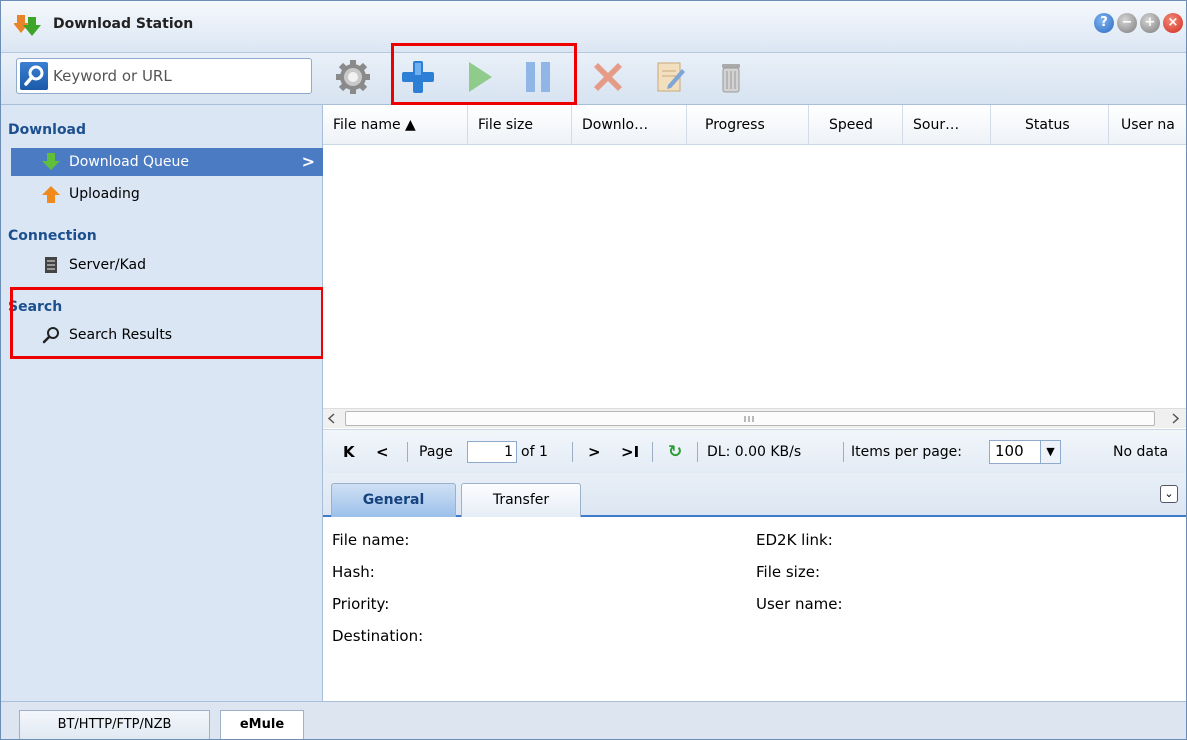 This screenshot has width=1187, height=740. What do you see at coordinates (50, 335) in the screenshot?
I see `magnifier-icon` at bounding box center [50, 335].